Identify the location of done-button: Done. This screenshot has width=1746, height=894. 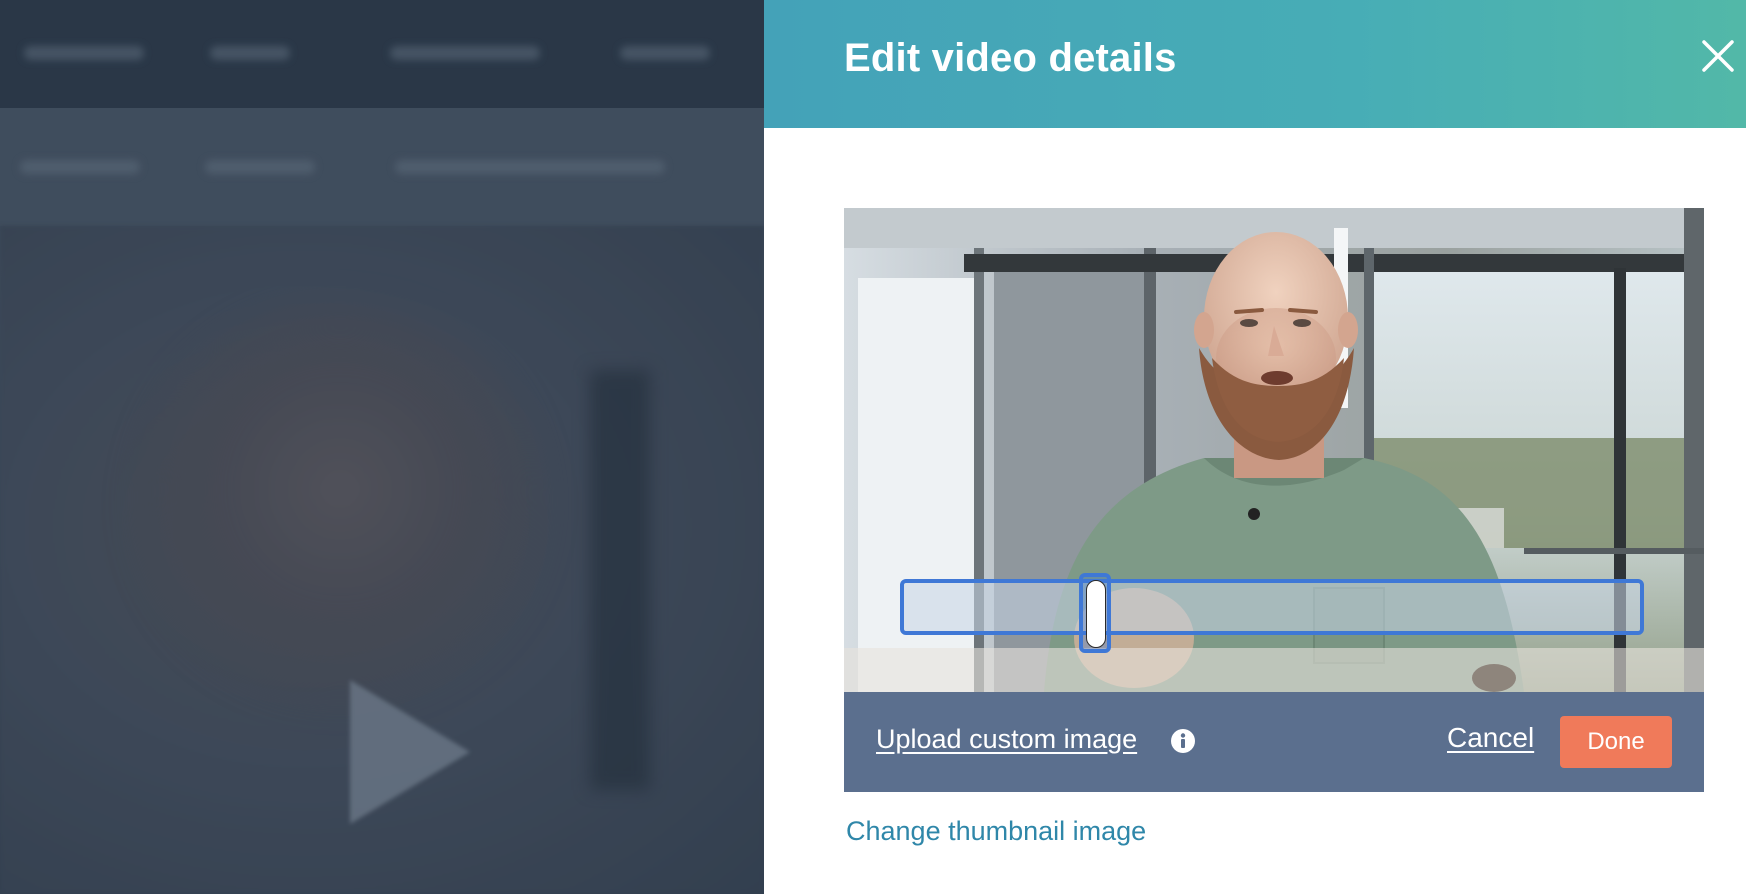
(1616, 742).